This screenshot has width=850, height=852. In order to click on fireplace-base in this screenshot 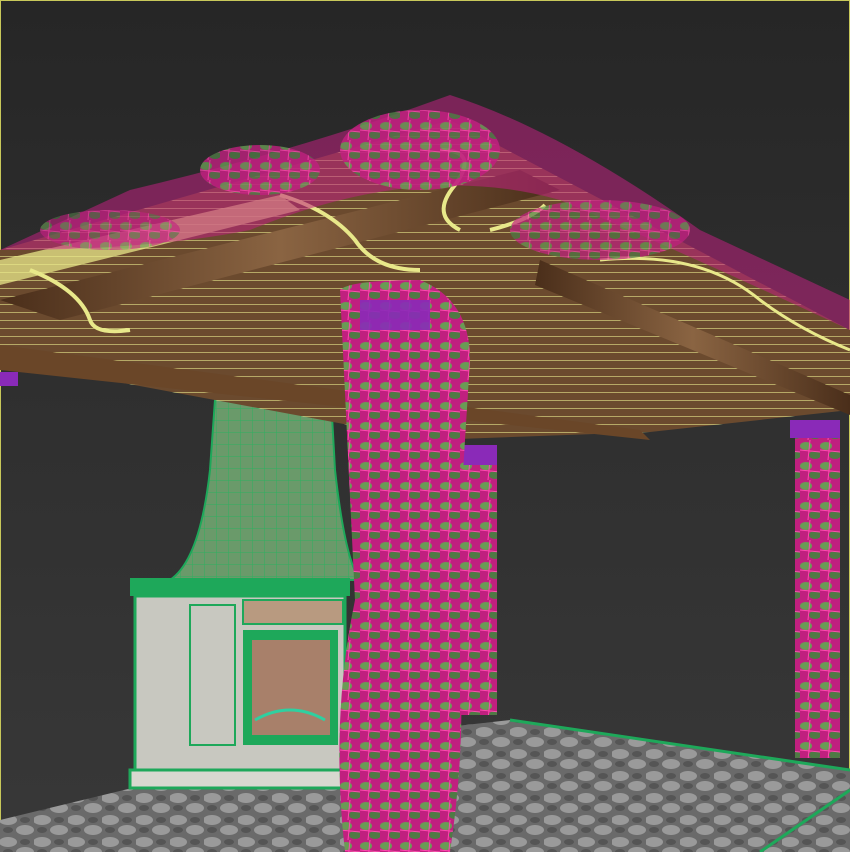, I will do `click(245, 684)`.